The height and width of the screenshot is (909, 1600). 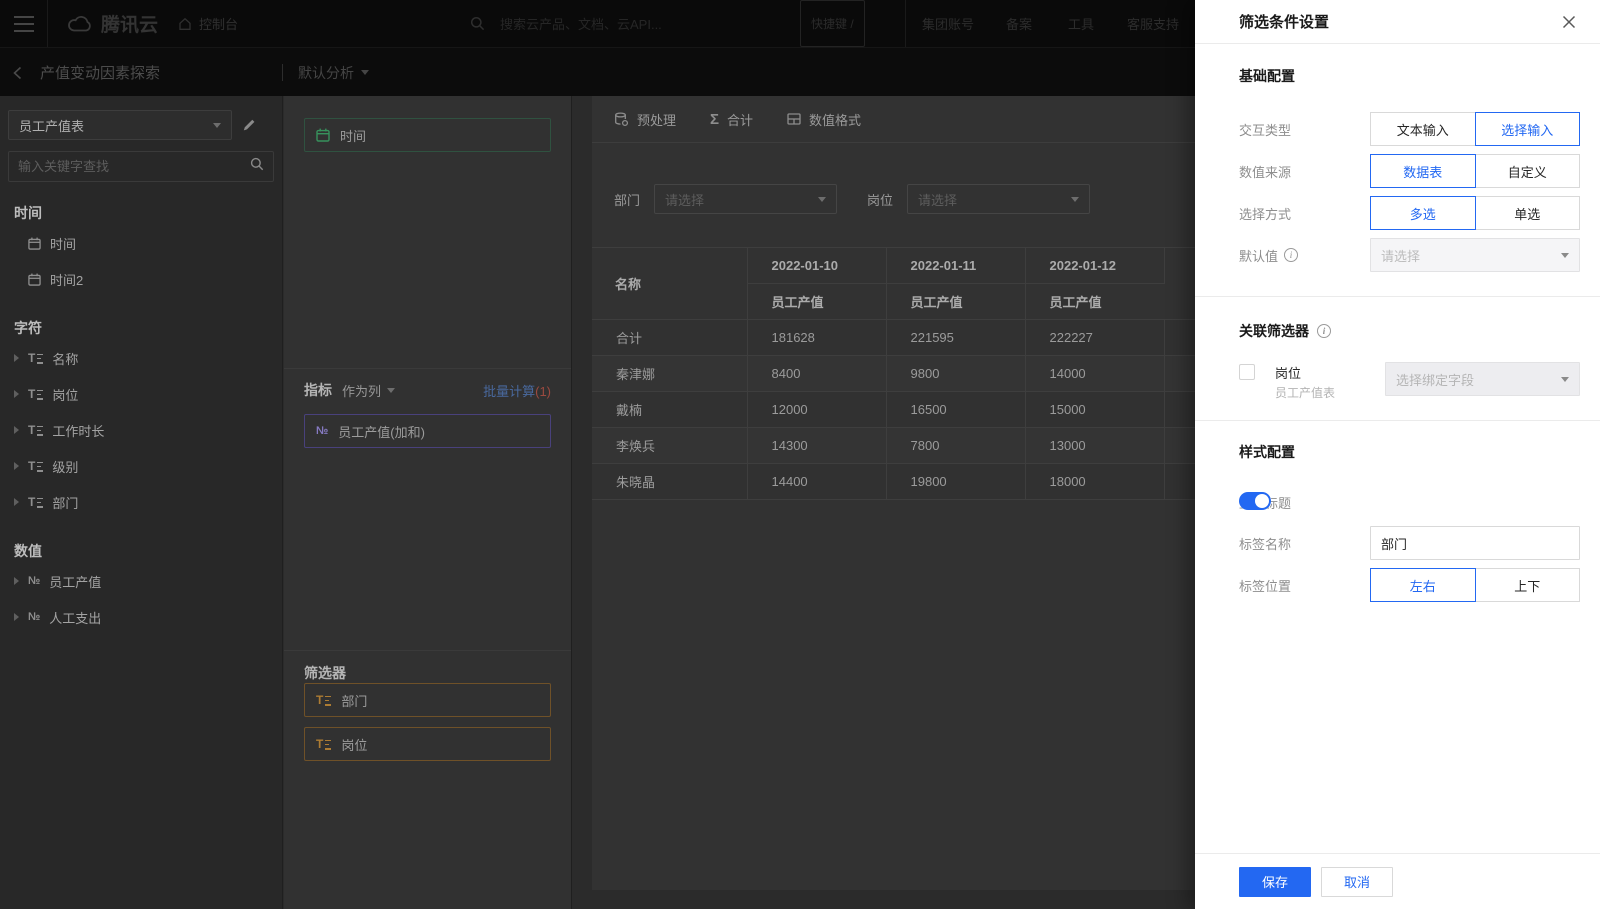 What do you see at coordinates (645, 119) in the screenshot?
I see `preprocess-button: 预处理` at bounding box center [645, 119].